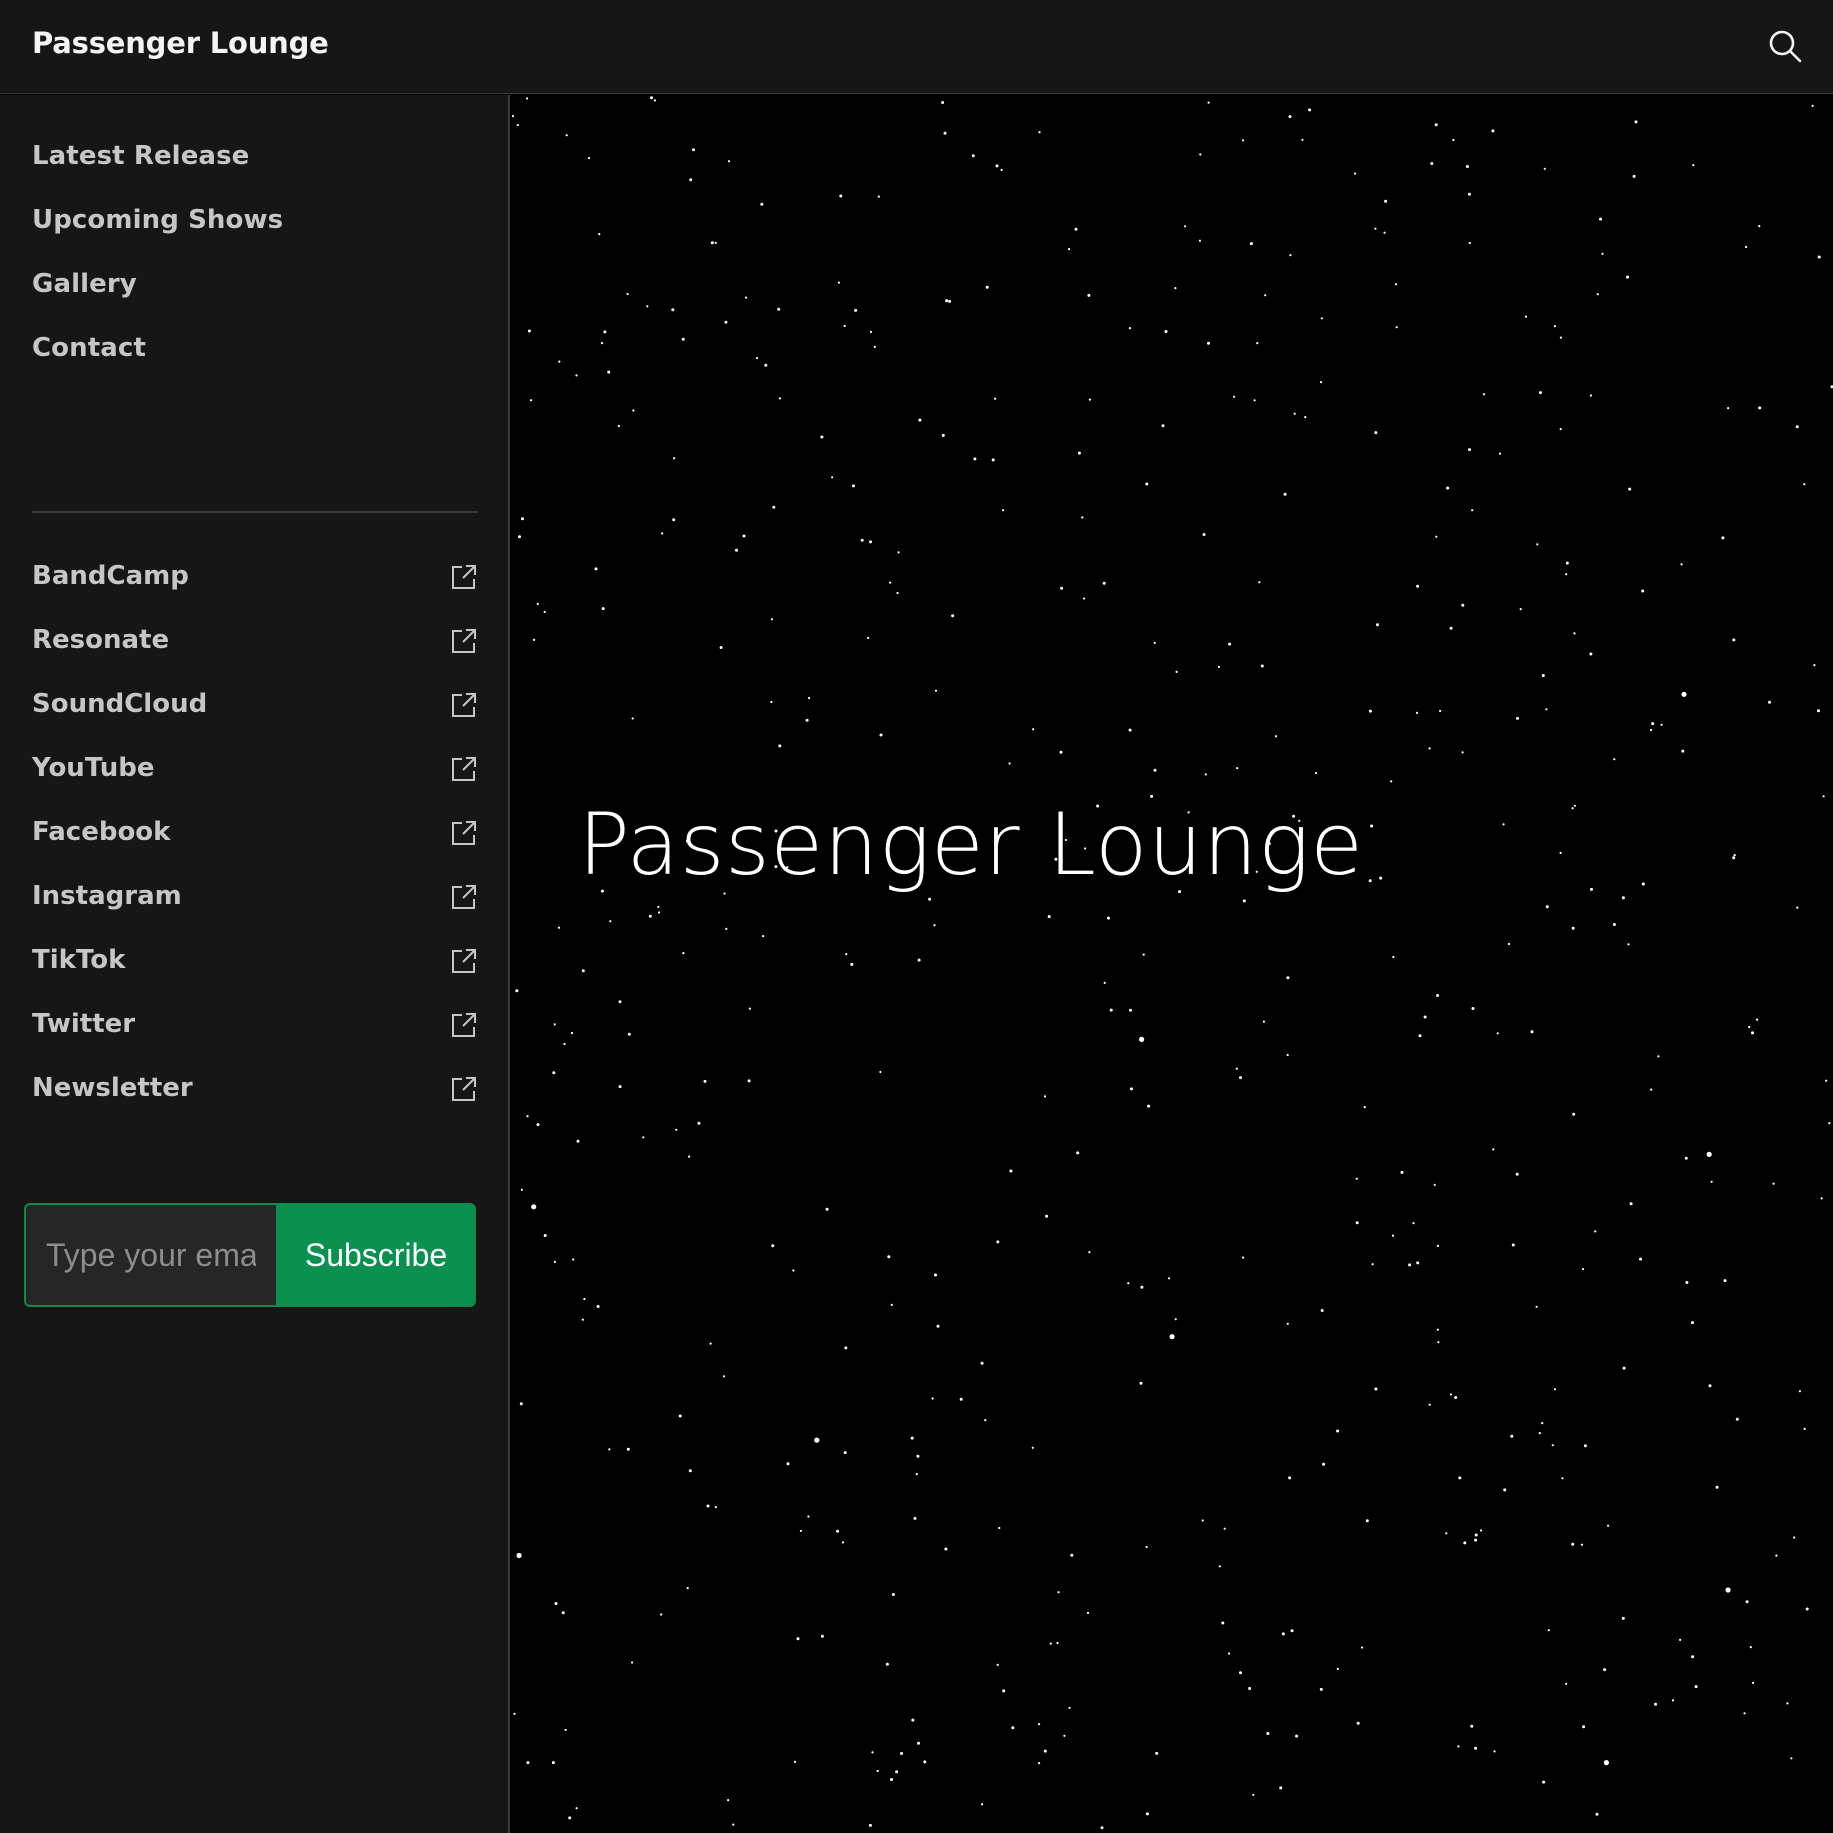 This screenshot has width=1833, height=1833. I want to click on nav-upcoming-shows: Upcoming Shows, so click(157, 220).